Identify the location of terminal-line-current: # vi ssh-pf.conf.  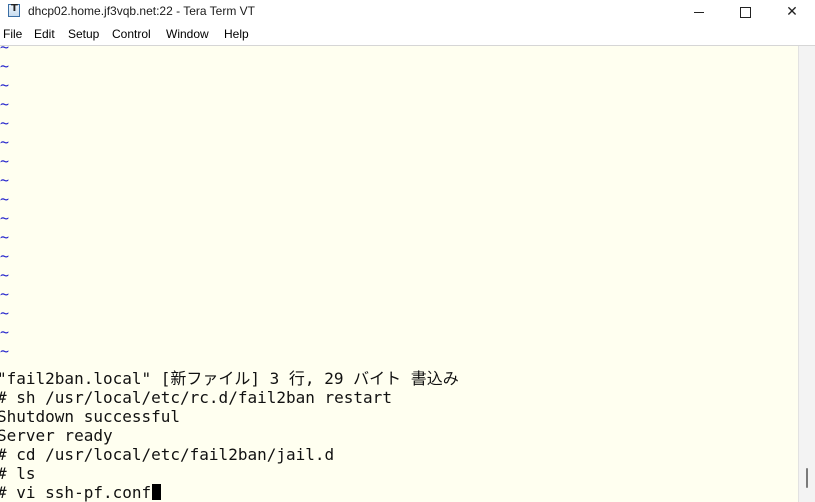
(81, 492).